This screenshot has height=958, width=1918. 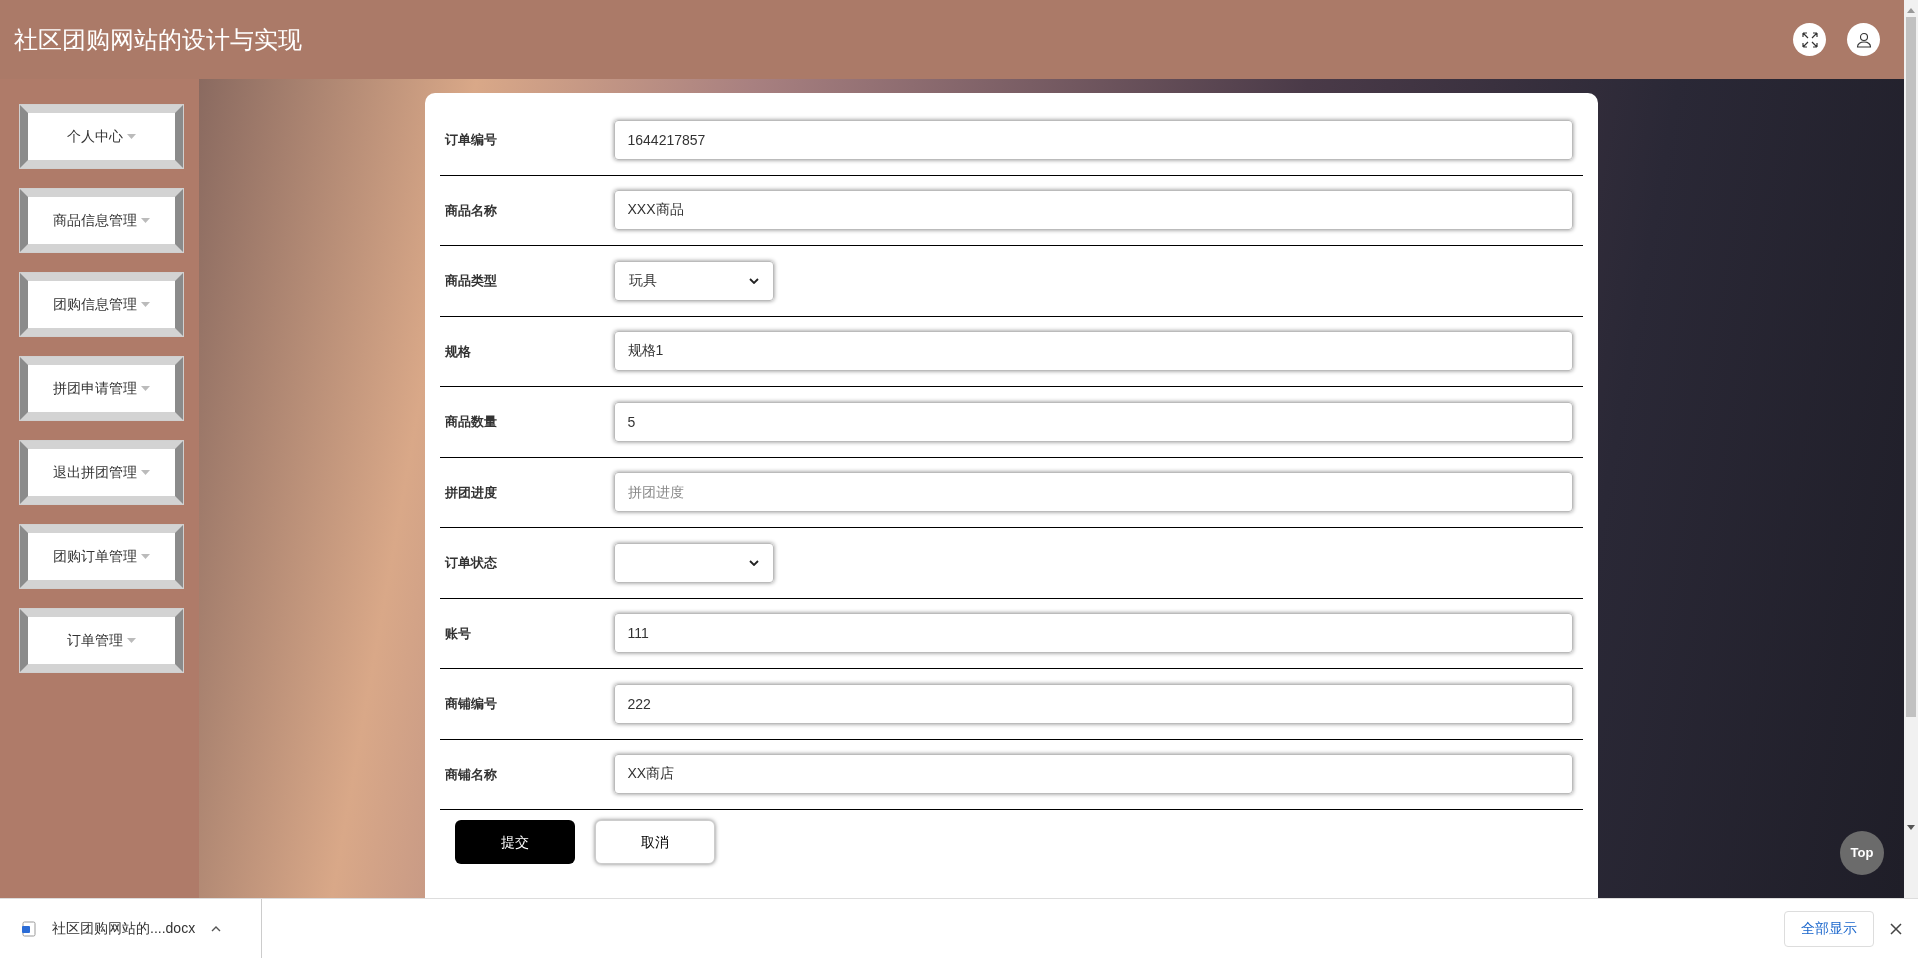 I want to click on input-field: 5, so click(x=1093, y=421).